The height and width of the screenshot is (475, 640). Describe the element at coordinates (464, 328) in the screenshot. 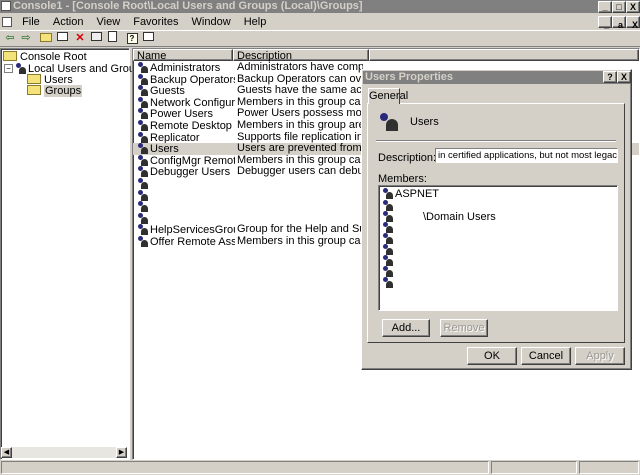

I see `remove-button: Remove` at that location.